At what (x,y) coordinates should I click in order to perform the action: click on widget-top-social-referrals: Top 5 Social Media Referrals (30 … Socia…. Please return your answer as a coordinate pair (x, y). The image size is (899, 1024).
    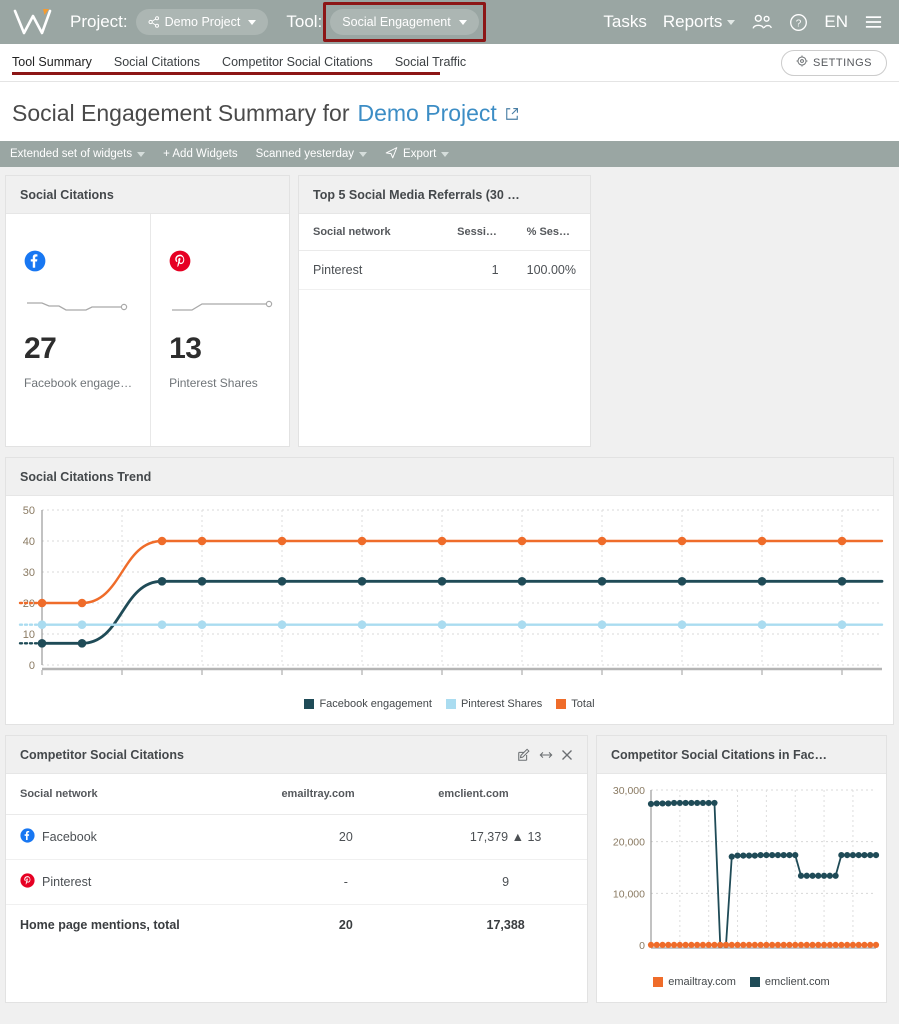
    Looking at the image, I should click on (444, 311).